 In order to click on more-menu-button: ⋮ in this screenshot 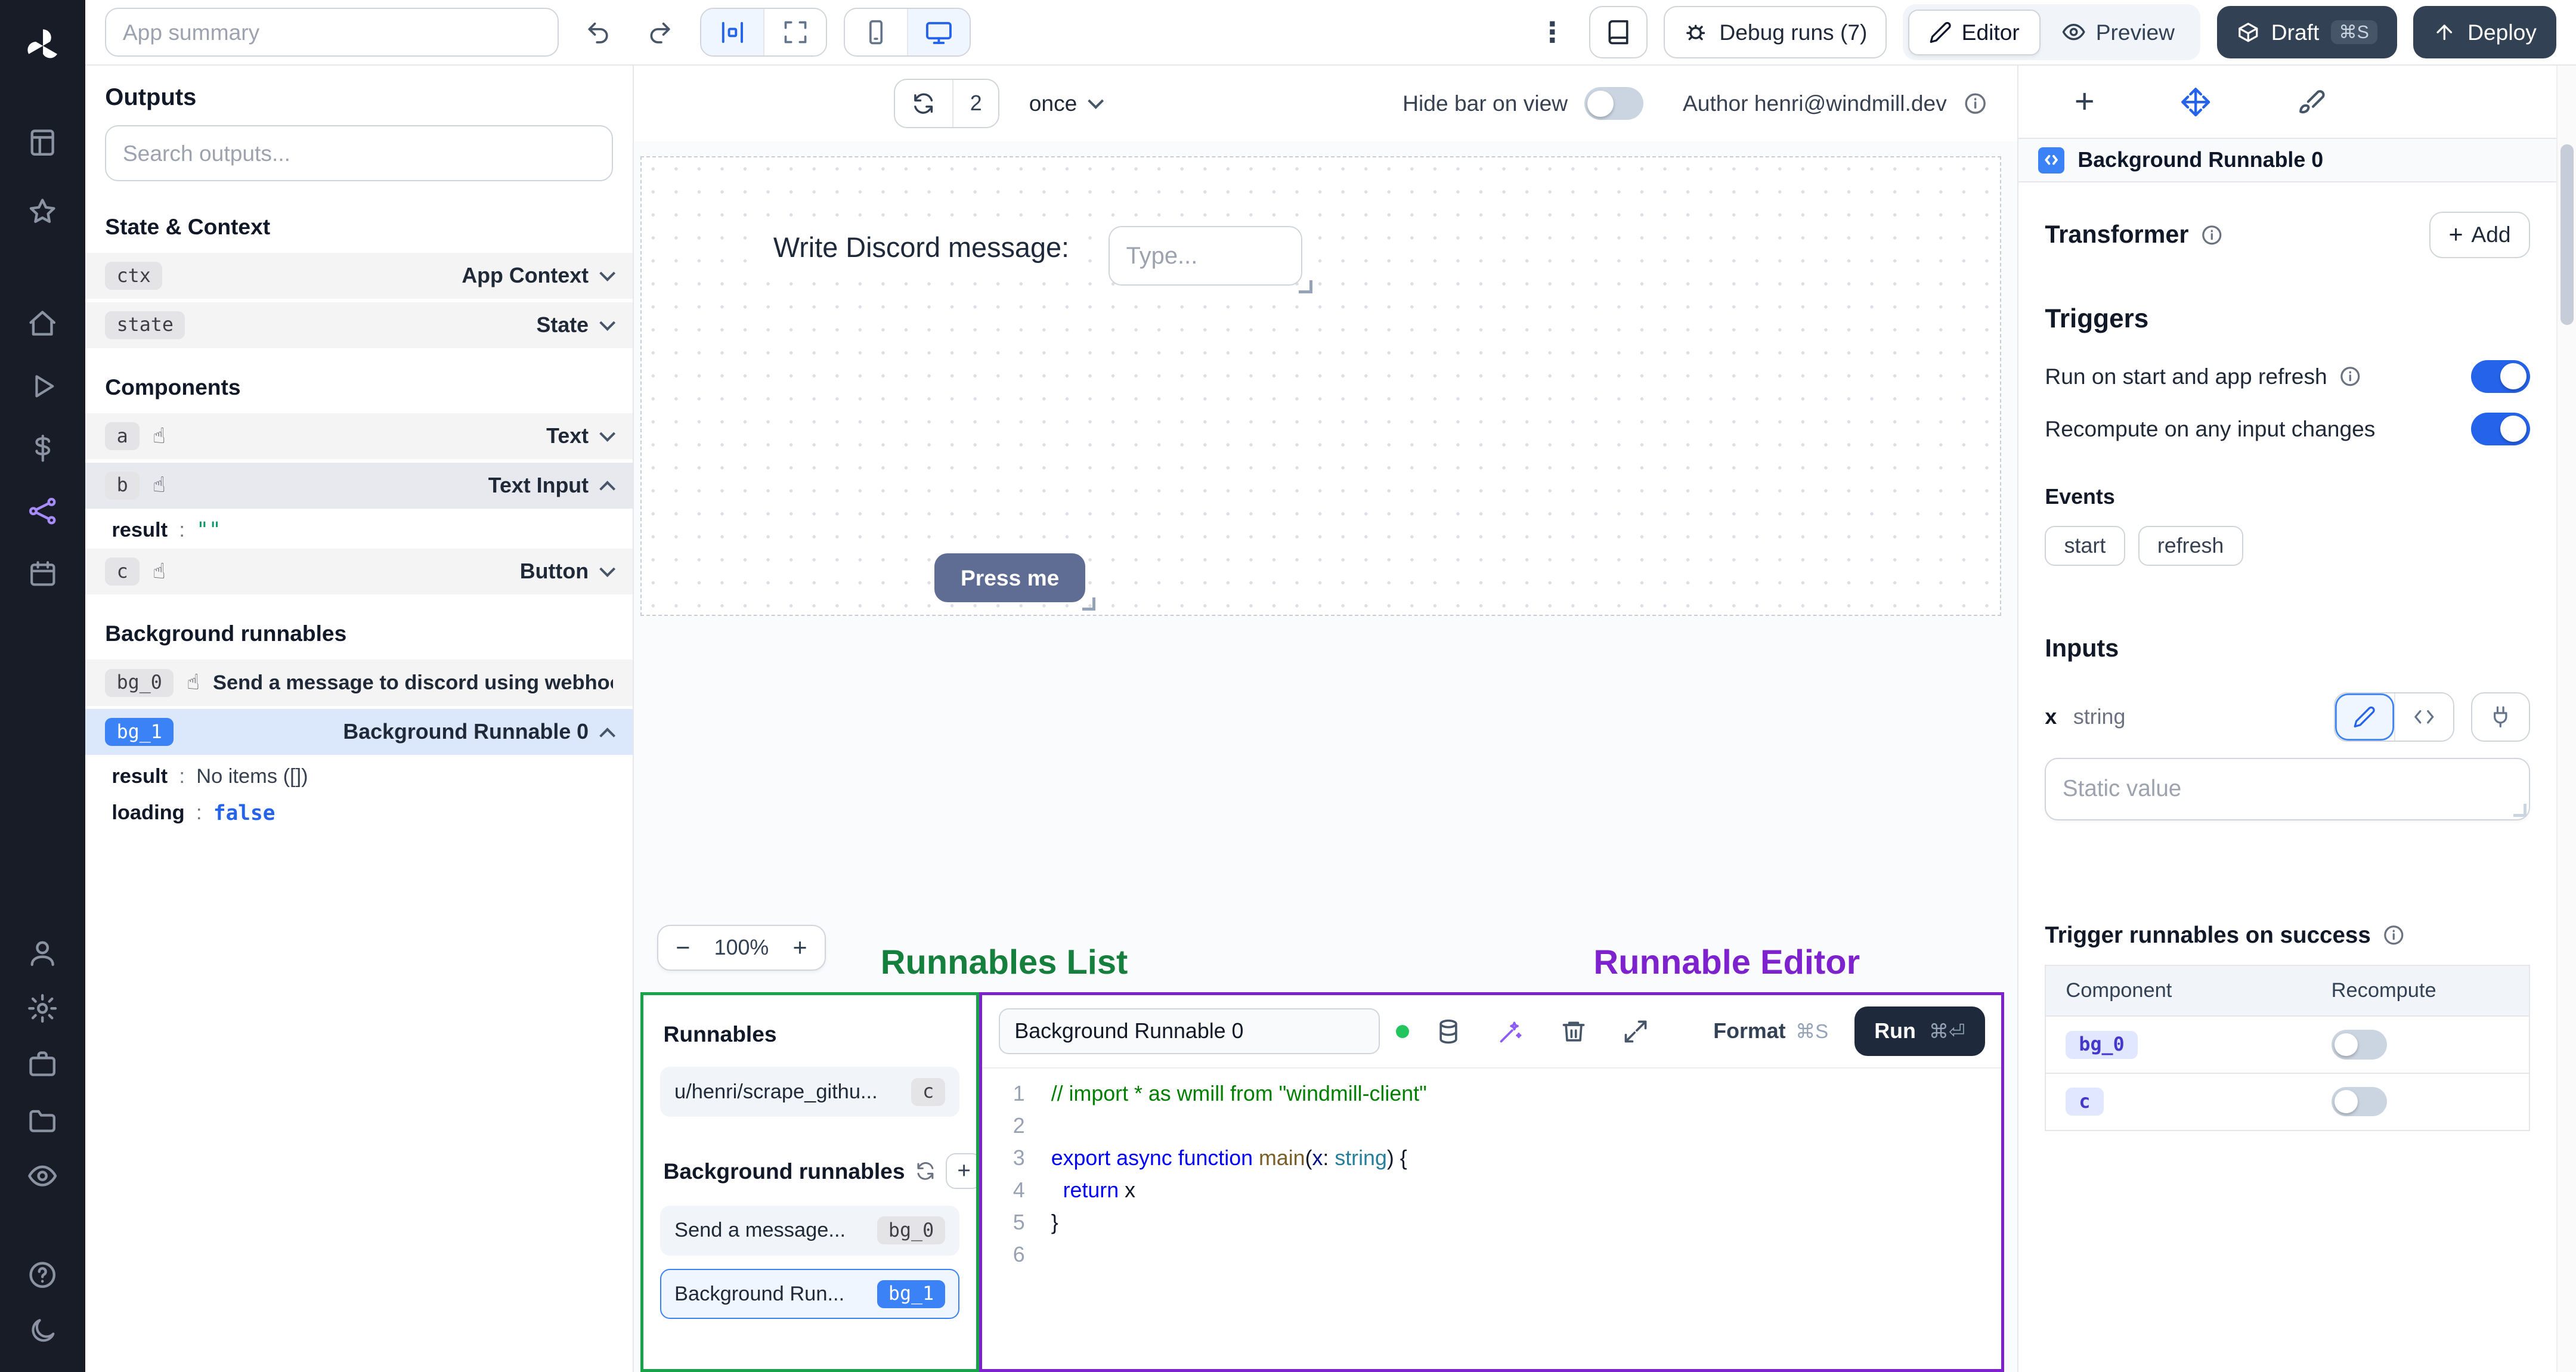, I will do `click(1552, 32)`.